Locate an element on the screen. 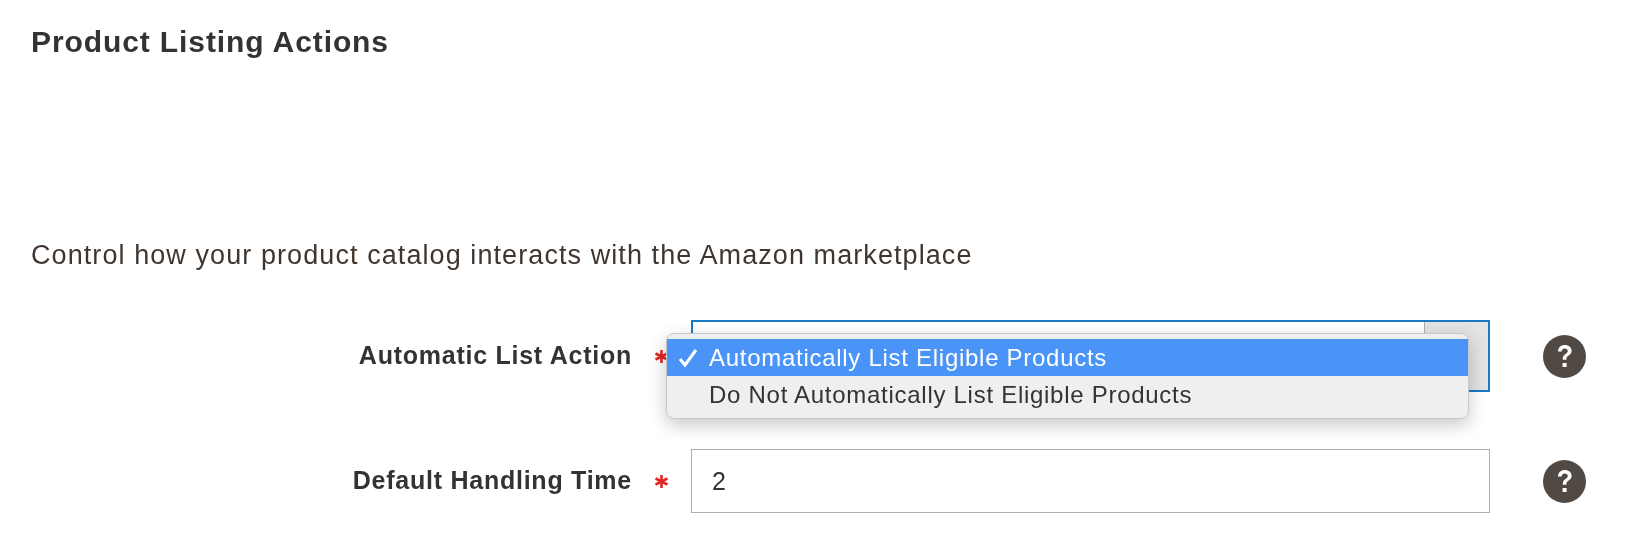  check-icon is located at coordinates (688, 357).